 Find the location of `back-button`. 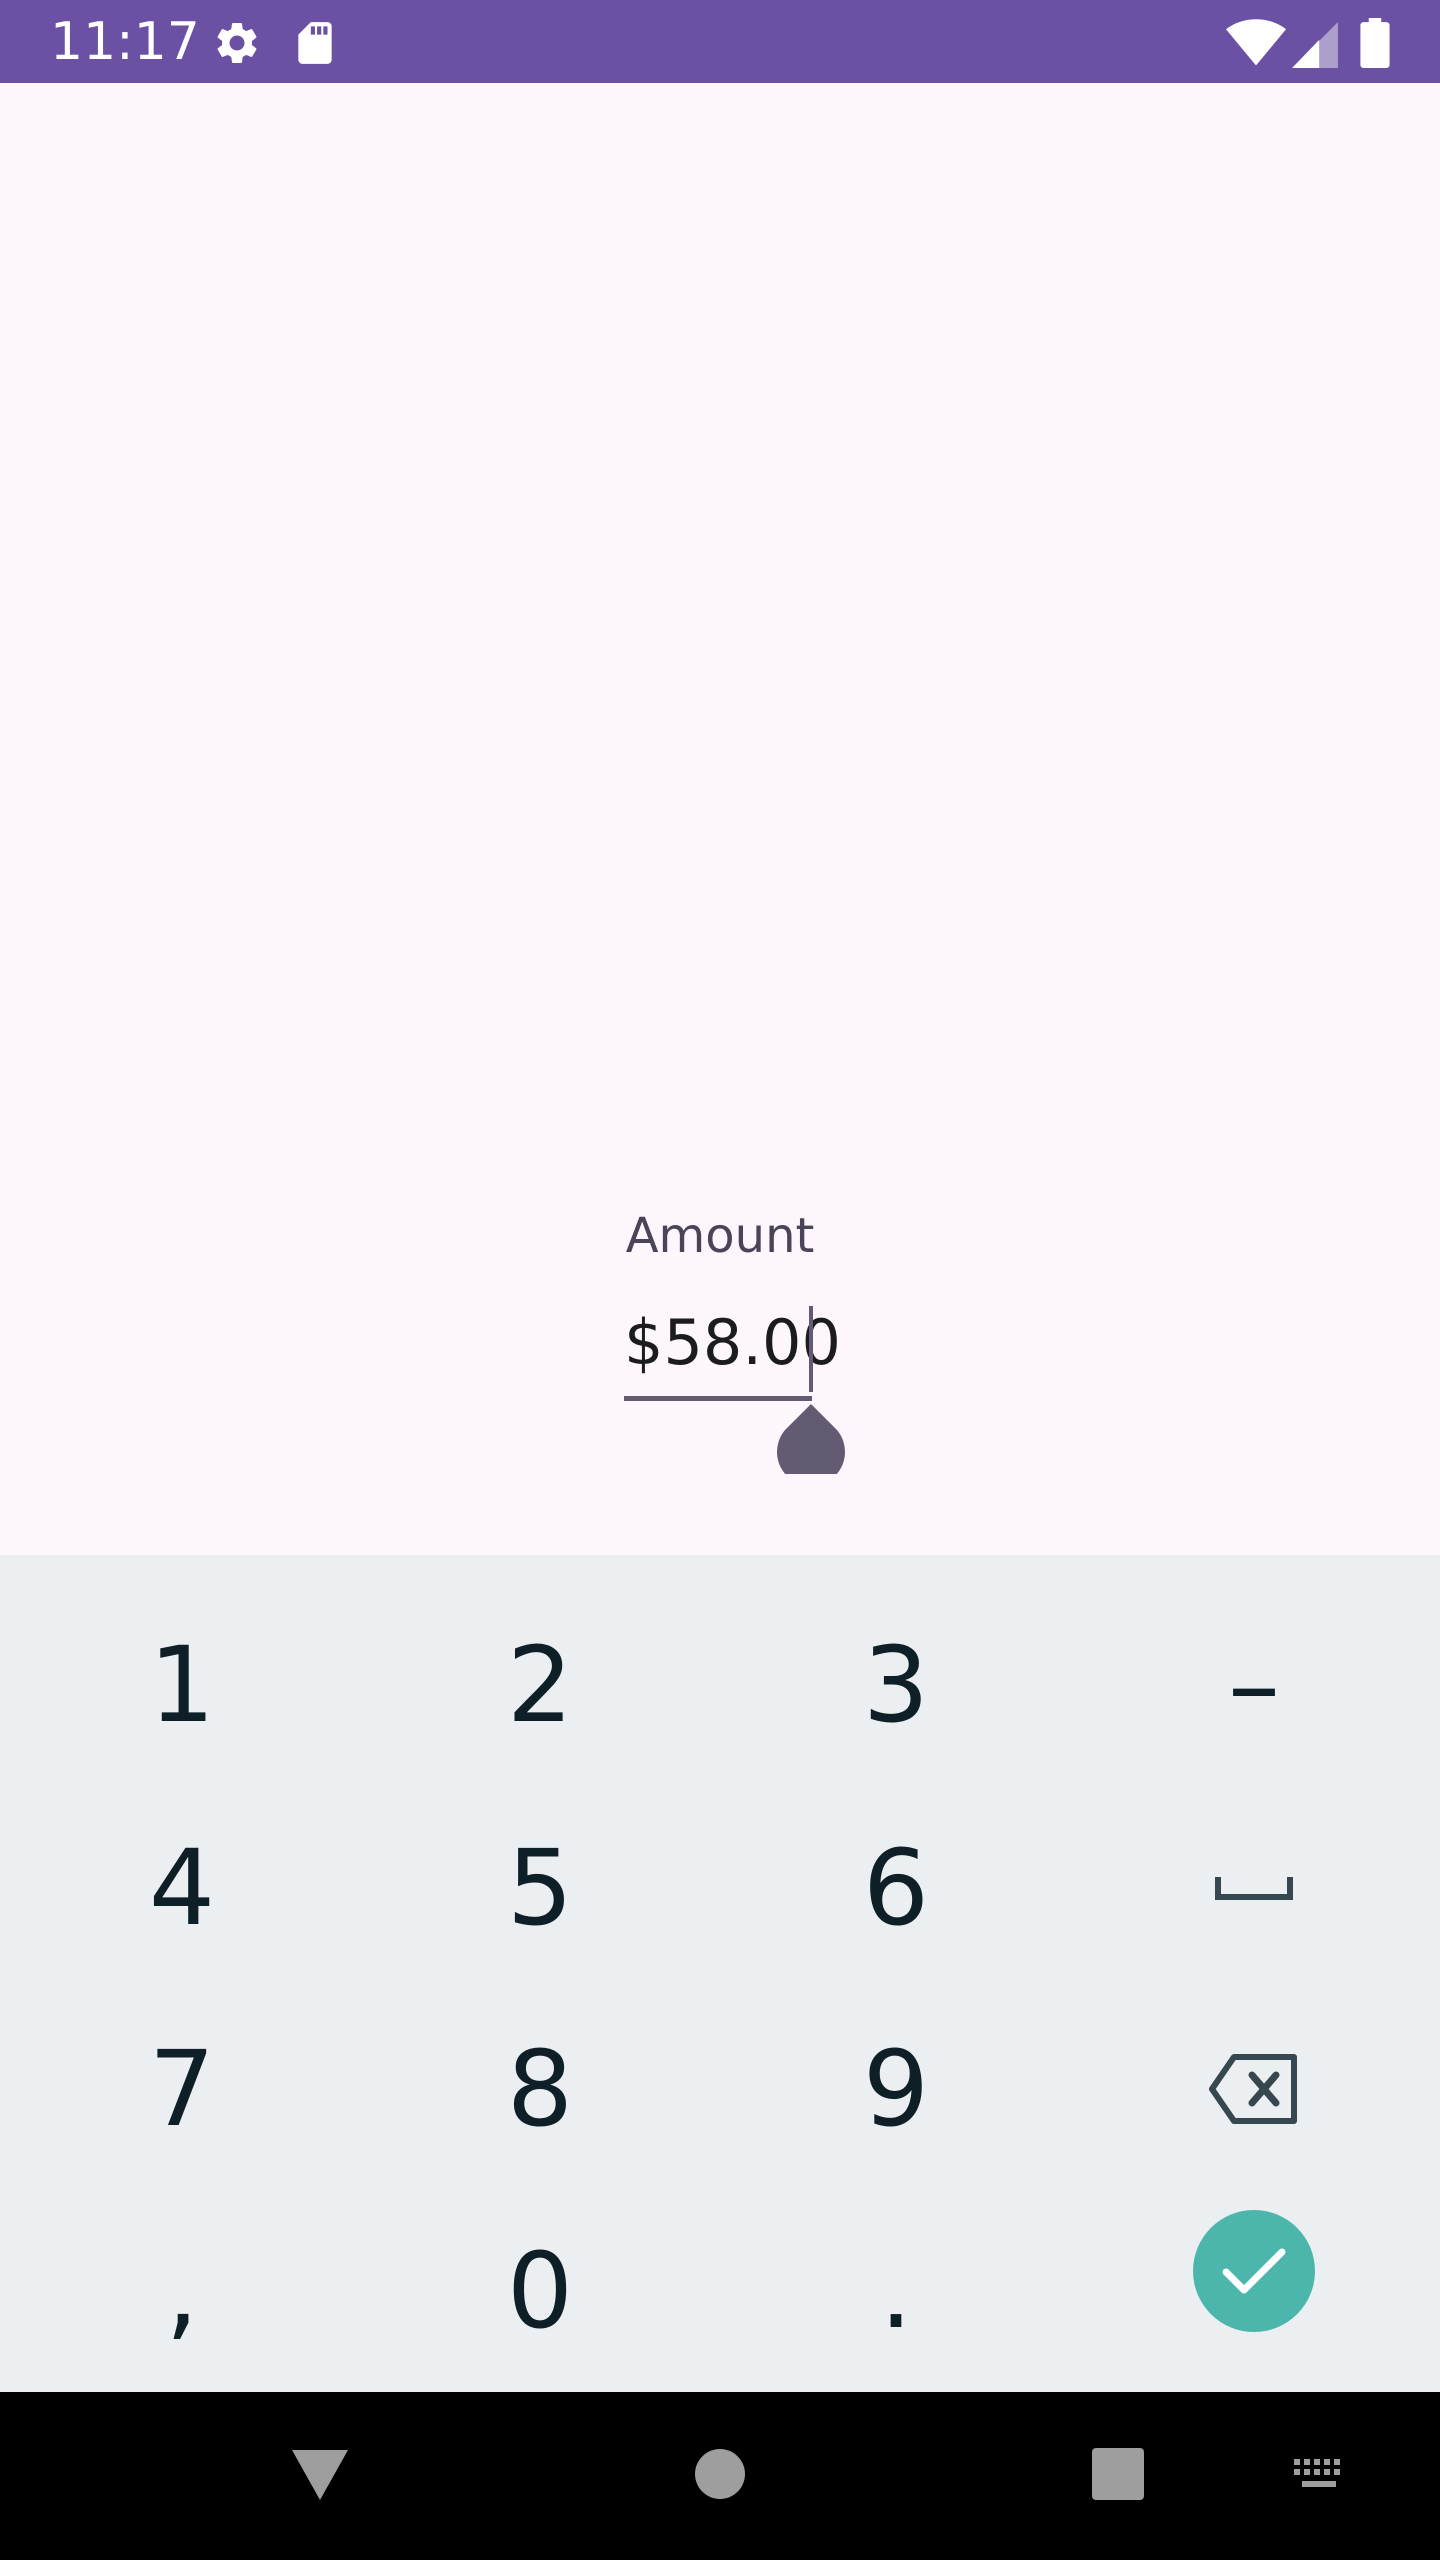

back-button is located at coordinates (320, 2476).